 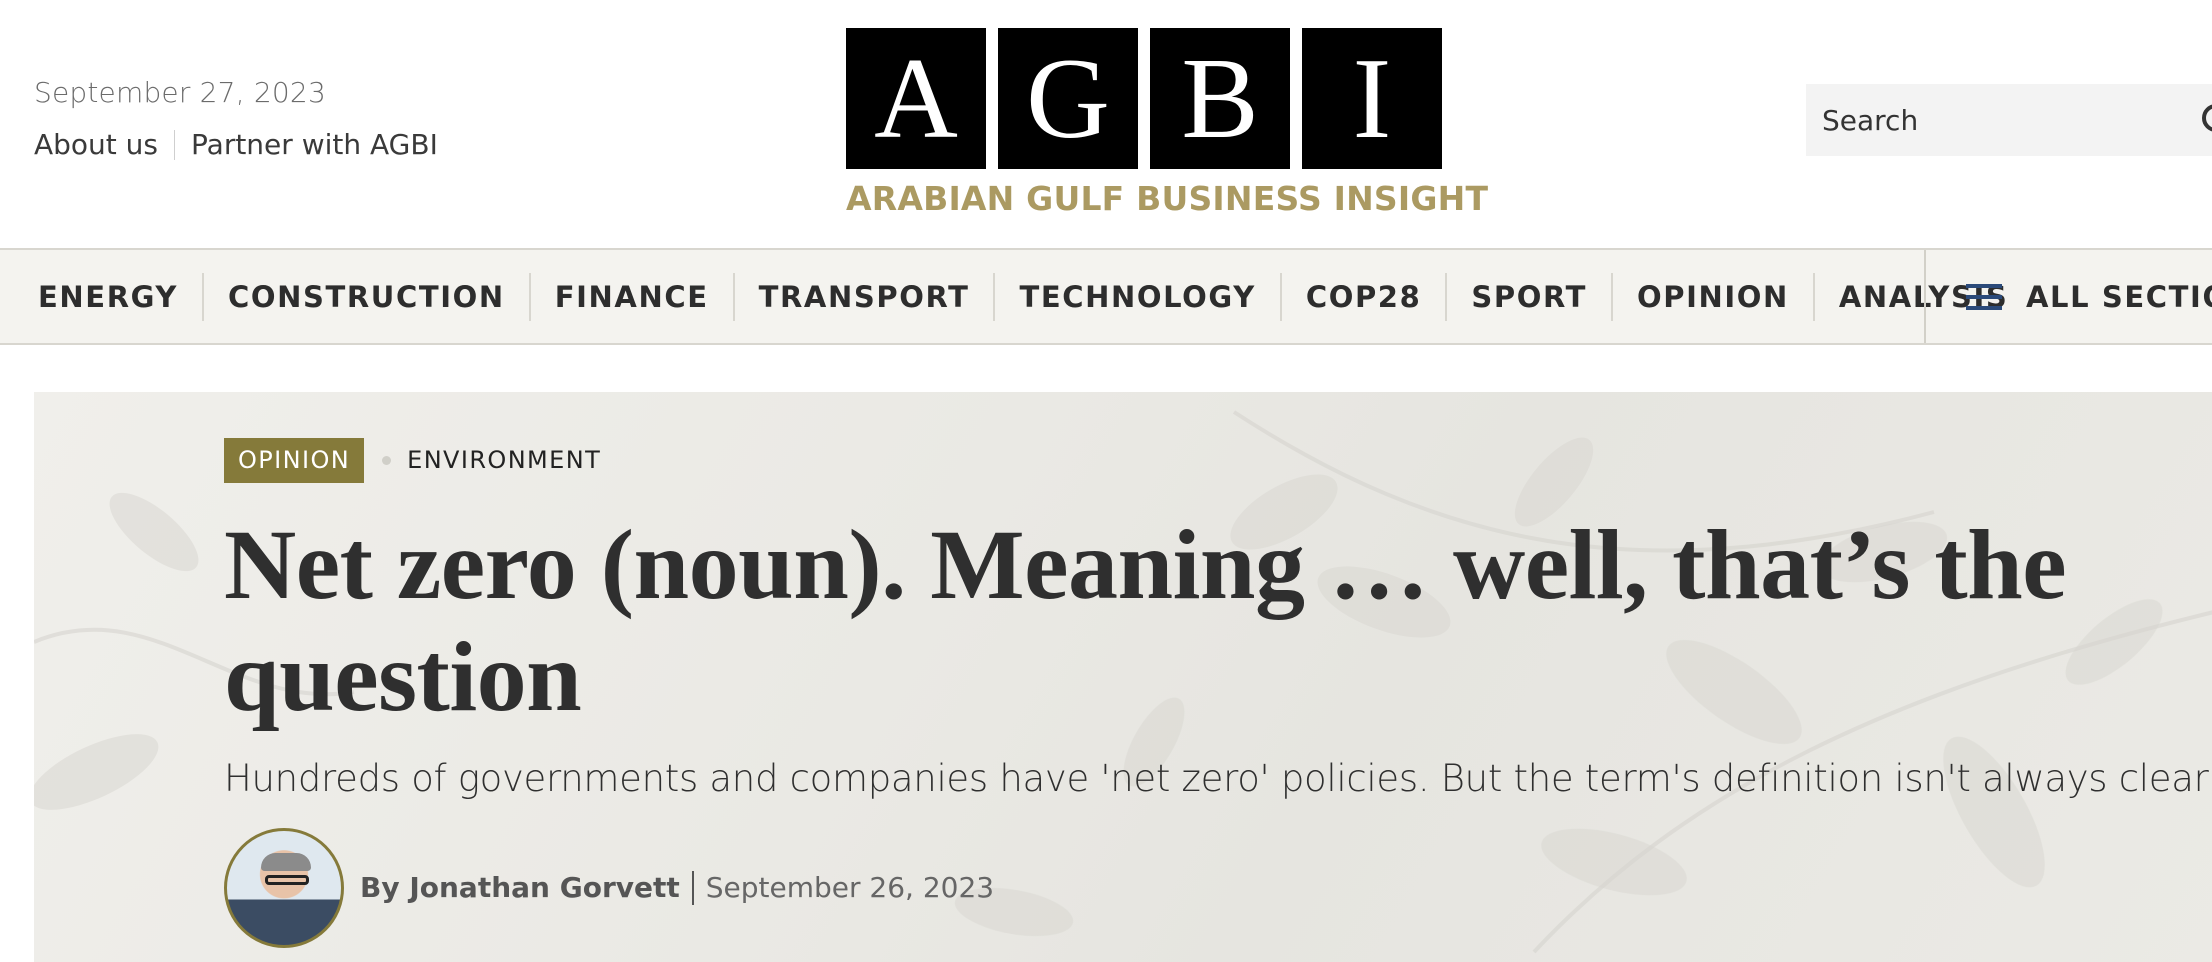 What do you see at coordinates (1174, 887) in the screenshot?
I see `byline: By Jonathan Gorvett September 26, 2023` at bounding box center [1174, 887].